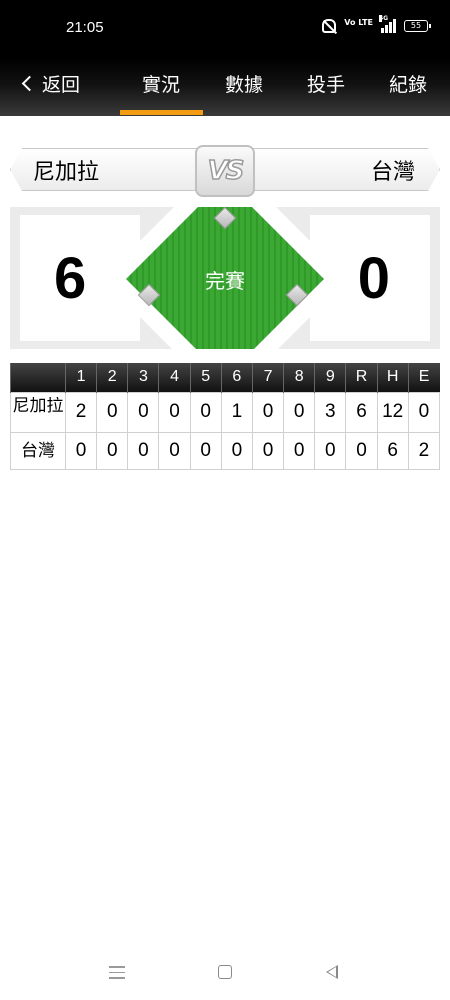 The image size is (450, 1000). Describe the element at coordinates (80, 377) in the screenshot. I see `header-cell: 1` at that location.